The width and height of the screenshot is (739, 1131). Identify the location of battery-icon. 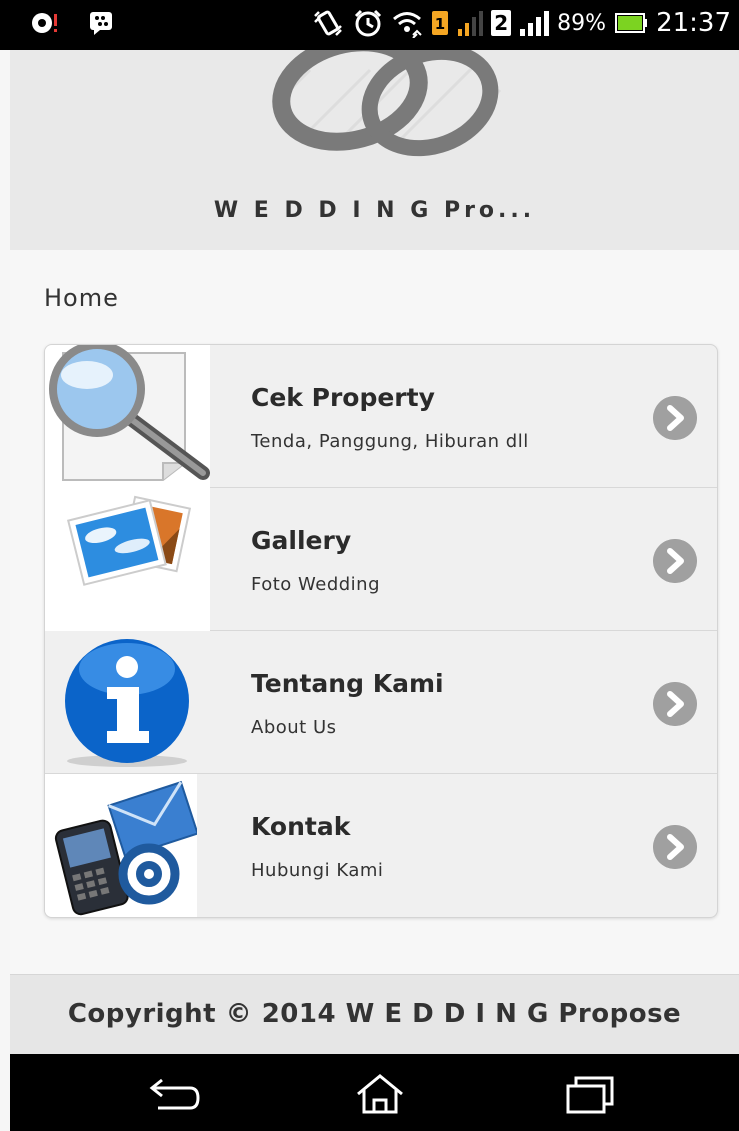
(631, 23).